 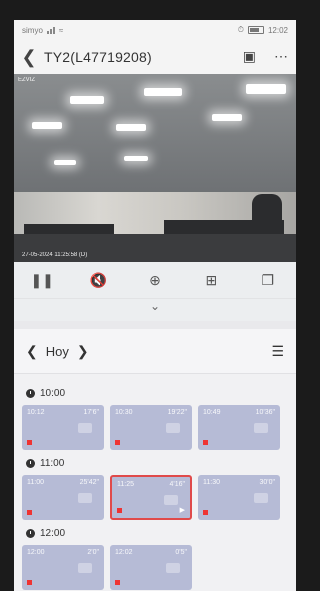 What do you see at coordinates (177, 484) in the screenshot?
I see `clip-duration: 4'16"` at bounding box center [177, 484].